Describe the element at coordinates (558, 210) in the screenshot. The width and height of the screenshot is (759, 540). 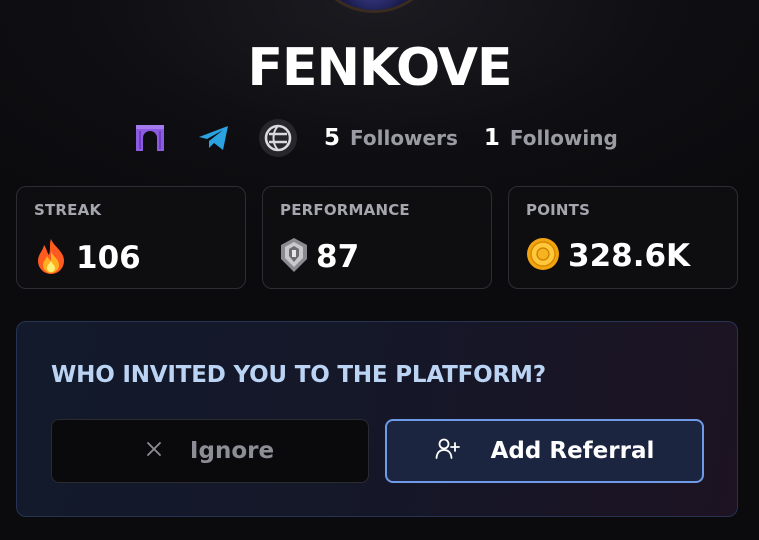
I see `points-label: POINTS` at that location.